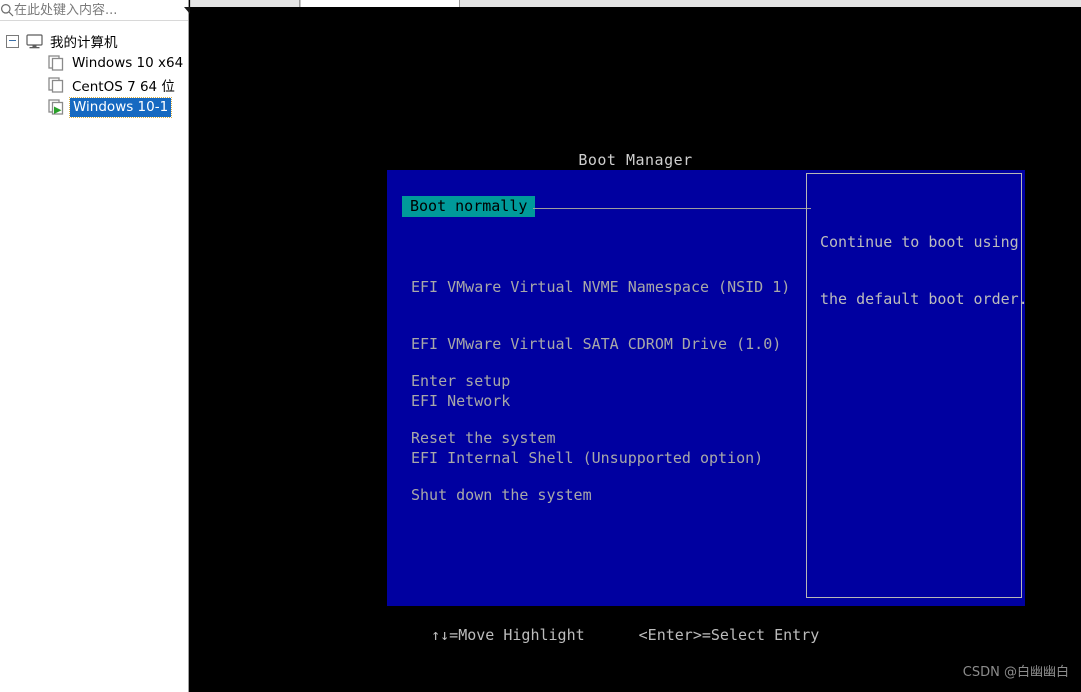 The height and width of the screenshot is (692, 1081). I want to click on tree-label-vm-1: CentOS 7 64 位, so click(123, 87).